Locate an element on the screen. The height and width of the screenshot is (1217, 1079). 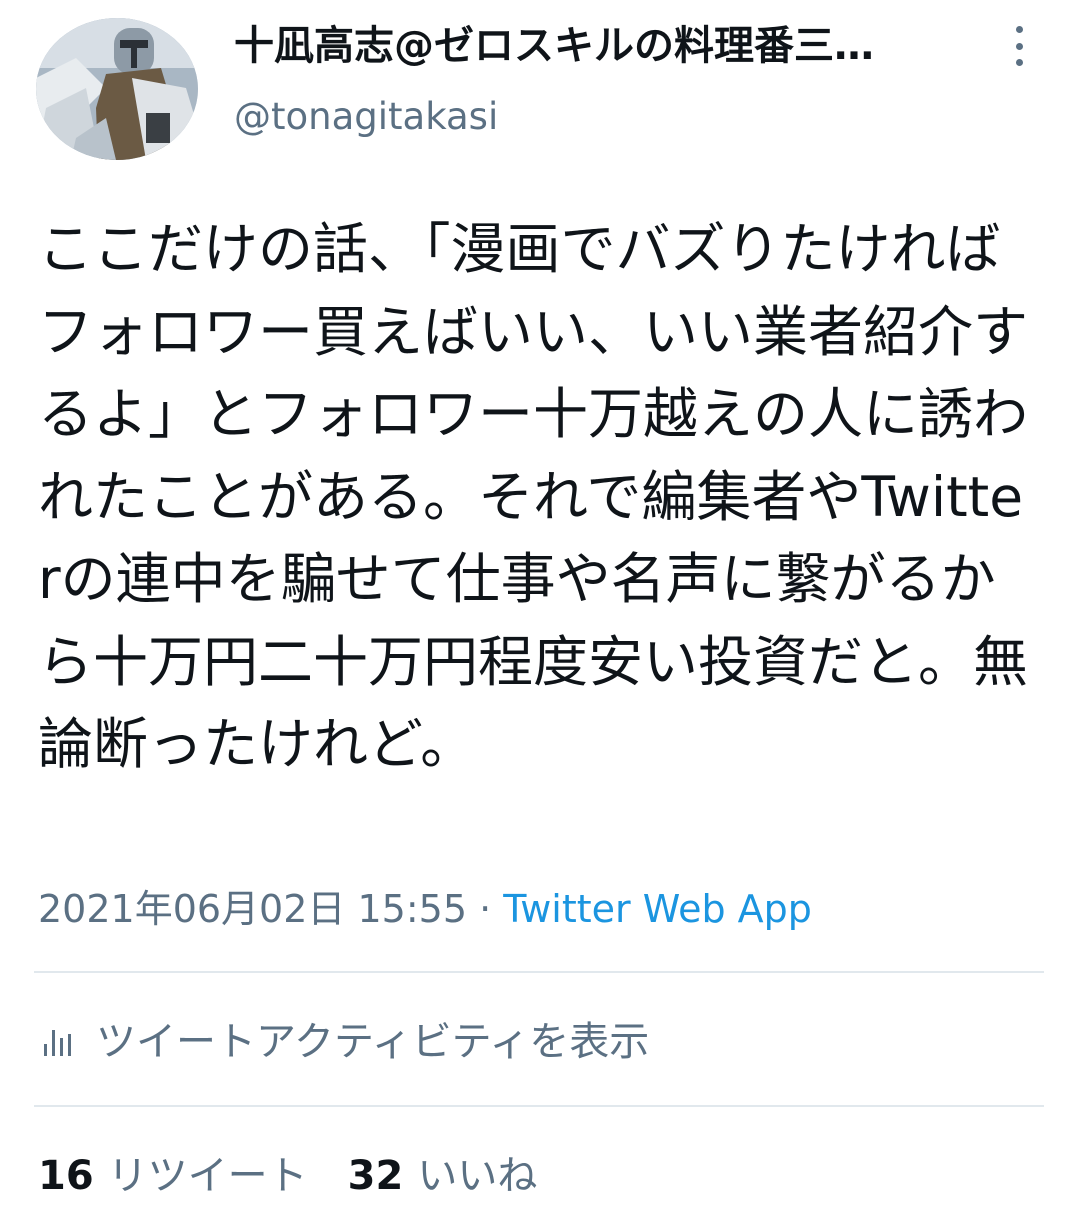
tweet-stats: 16 リツイート 32 いいね is located at coordinates (307, 1176).